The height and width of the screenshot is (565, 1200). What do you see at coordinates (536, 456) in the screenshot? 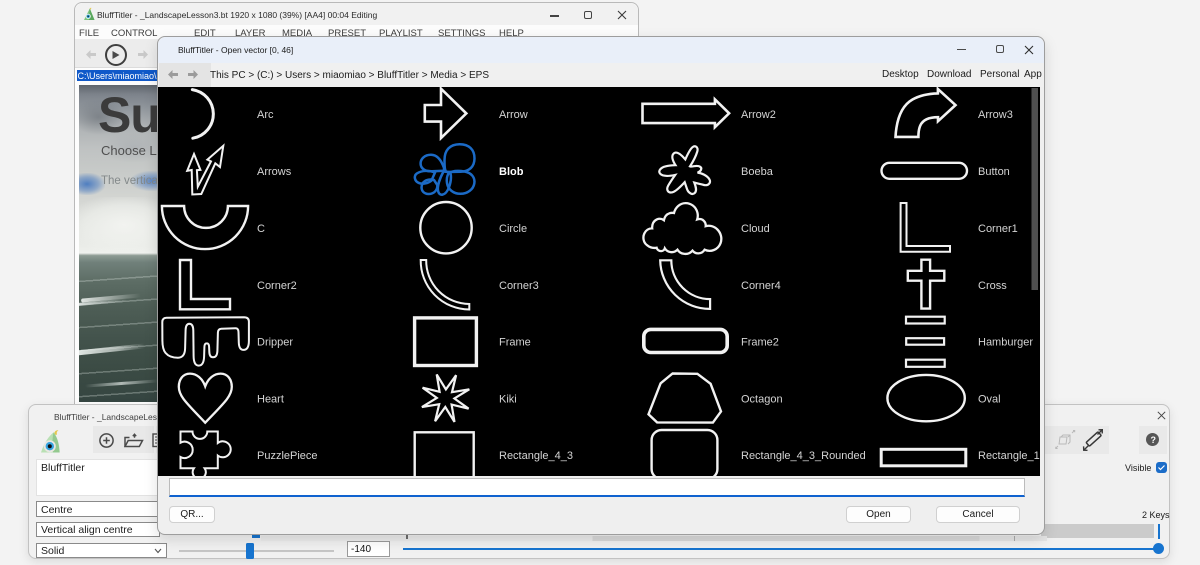
I see `svg-text: Rectangle_4_3` at bounding box center [536, 456].